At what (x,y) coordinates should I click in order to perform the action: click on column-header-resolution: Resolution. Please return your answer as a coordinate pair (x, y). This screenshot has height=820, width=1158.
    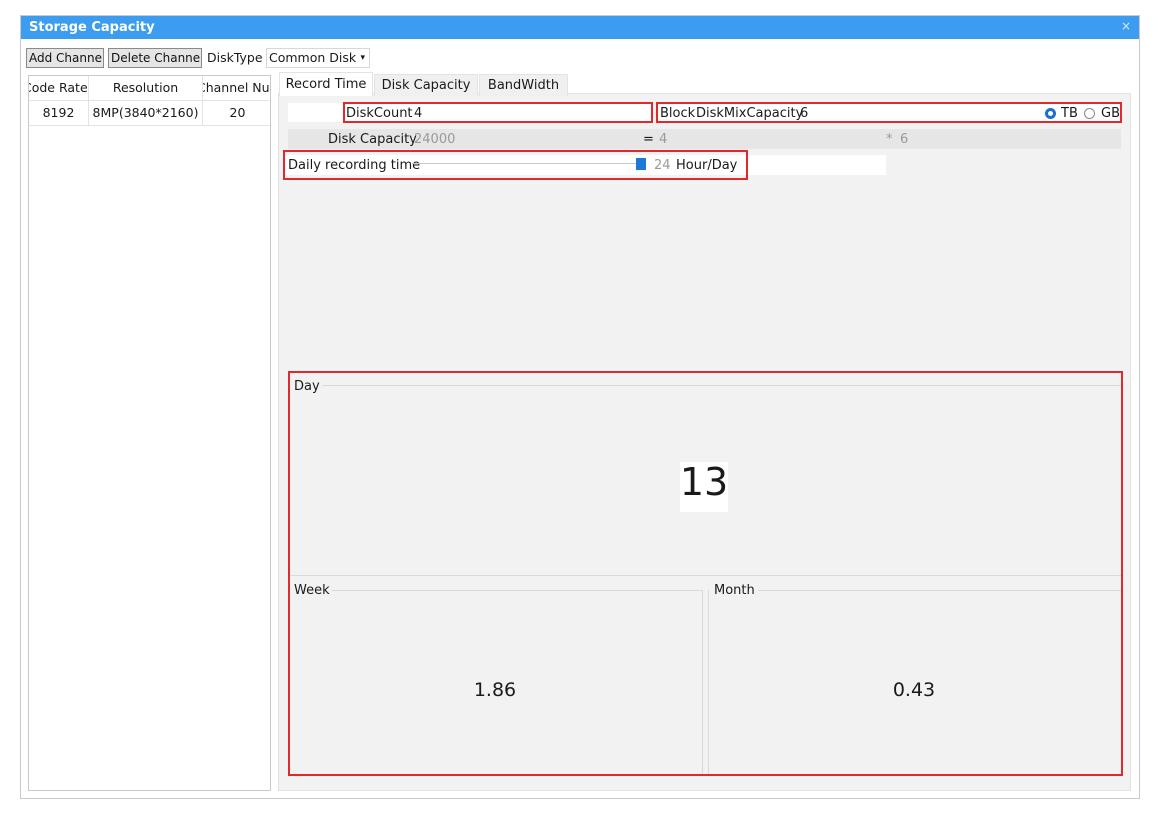
    Looking at the image, I should click on (146, 88).